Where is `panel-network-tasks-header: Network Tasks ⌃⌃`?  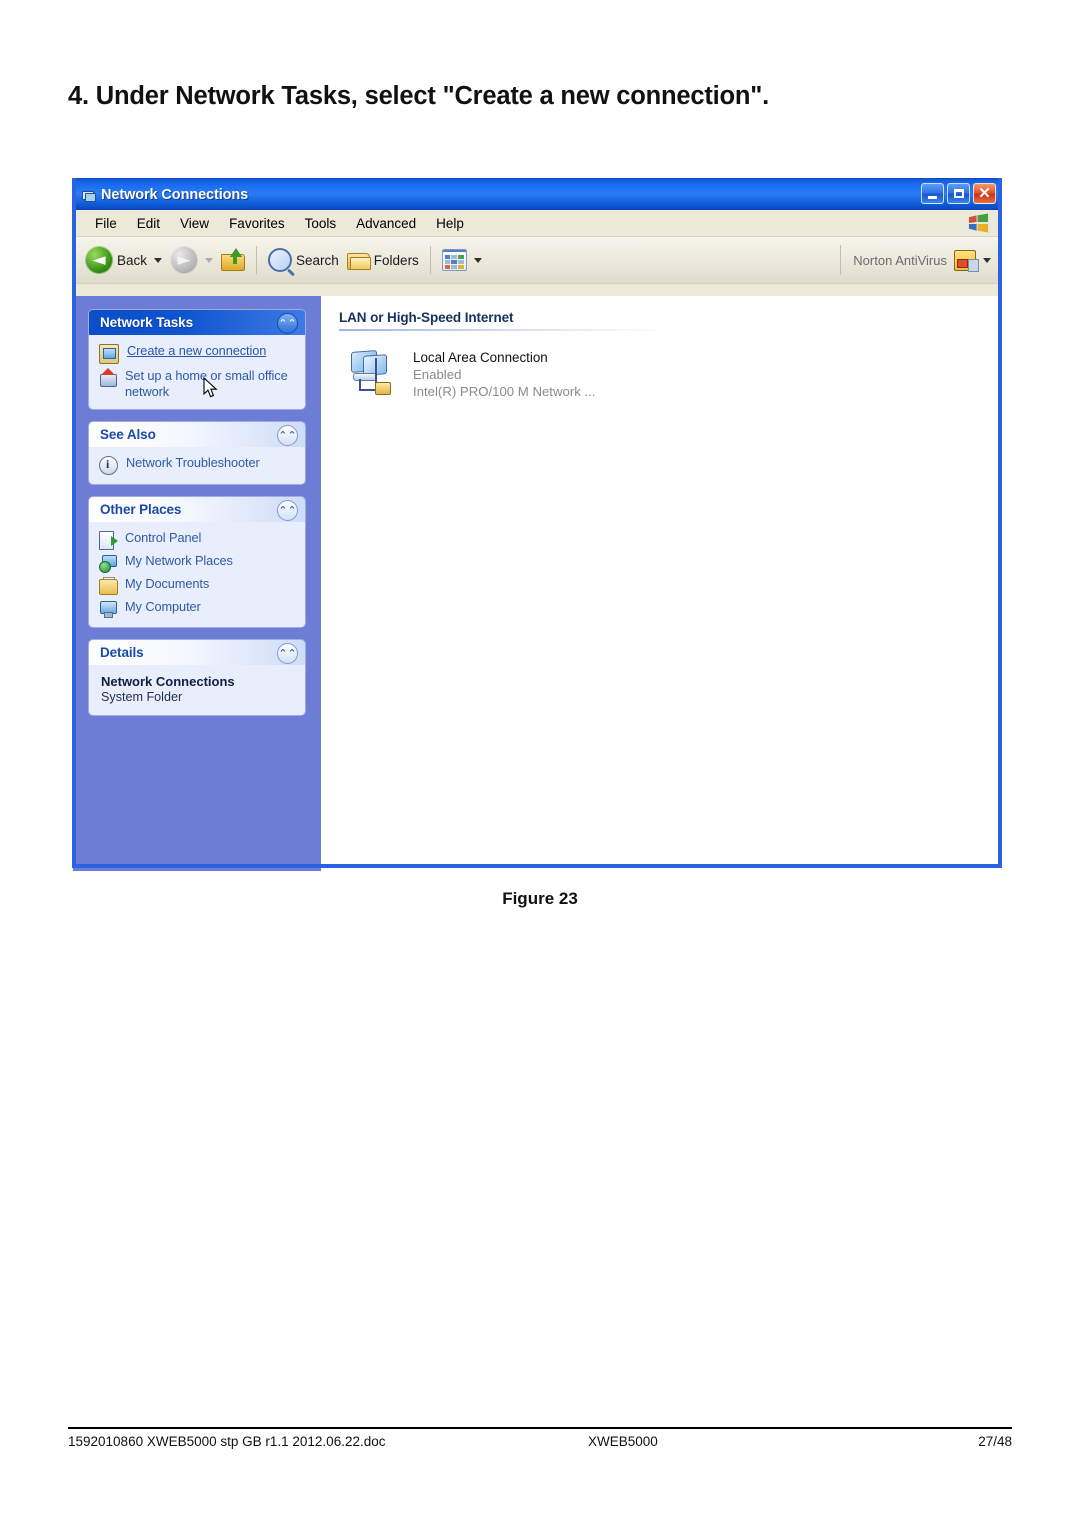
panel-network-tasks-header: Network Tasks ⌃⌃ is located at coordinates (197, 322).